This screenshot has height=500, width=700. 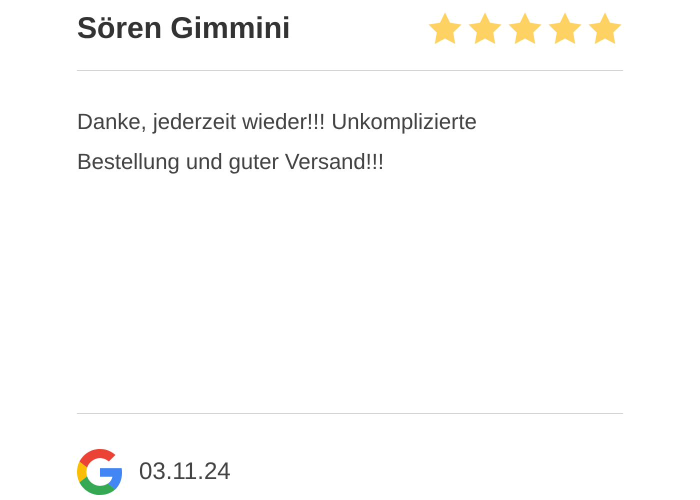 What do you see at coordinates (185, 472) in the screenshot?
I see `review-date: 03.11.24` at bounding box center [185, 472].